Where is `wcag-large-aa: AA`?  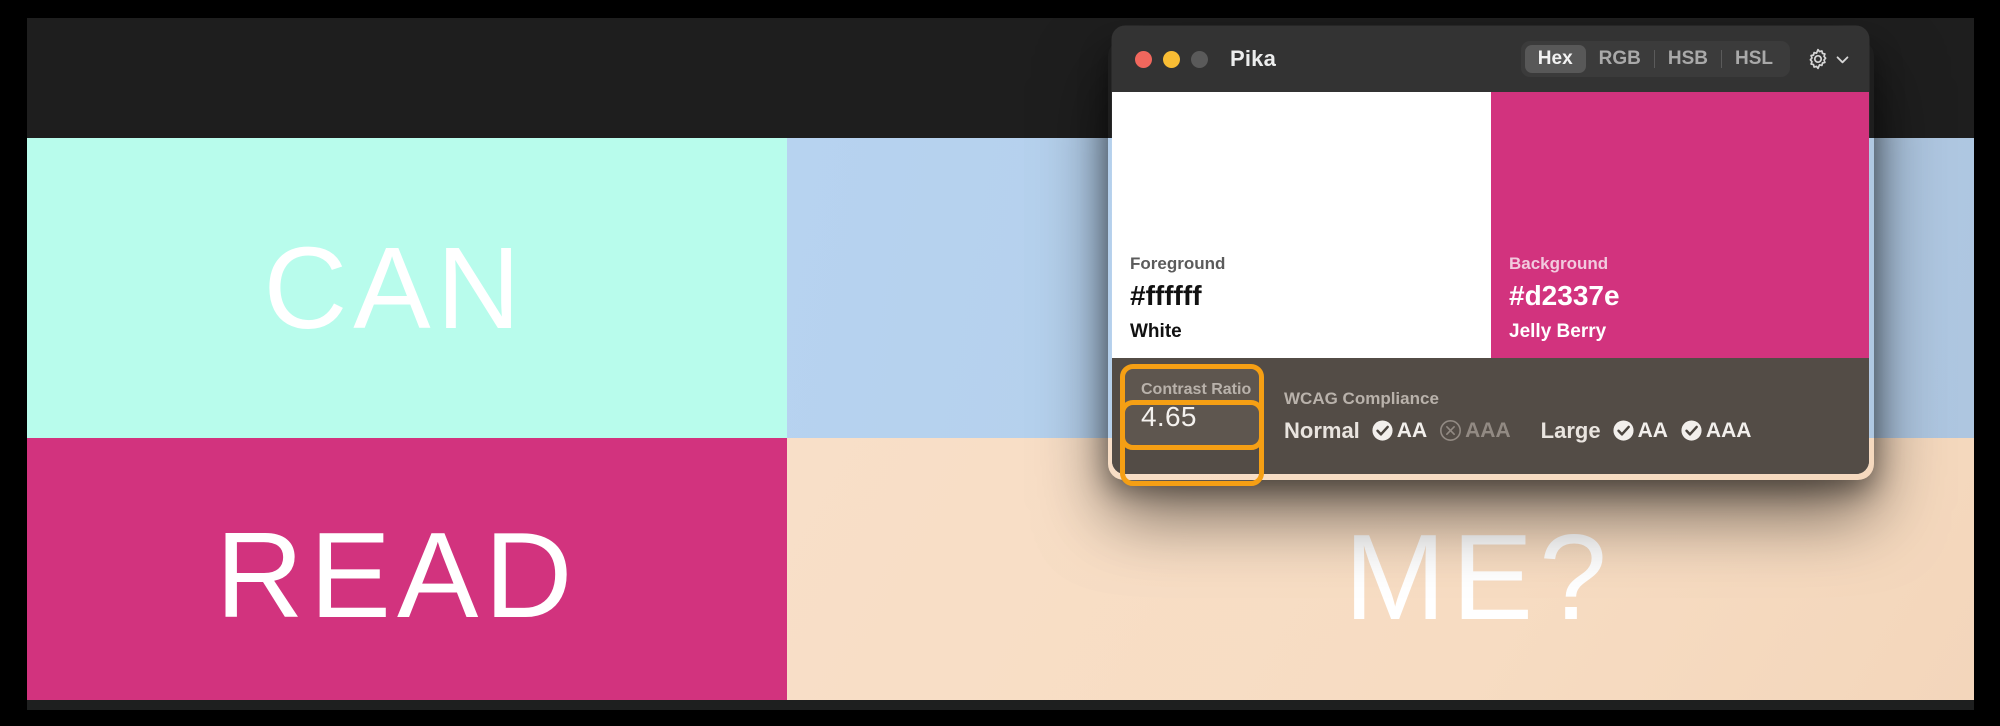 wcag-large-aa: AA is located at coordinates (1640, 431).